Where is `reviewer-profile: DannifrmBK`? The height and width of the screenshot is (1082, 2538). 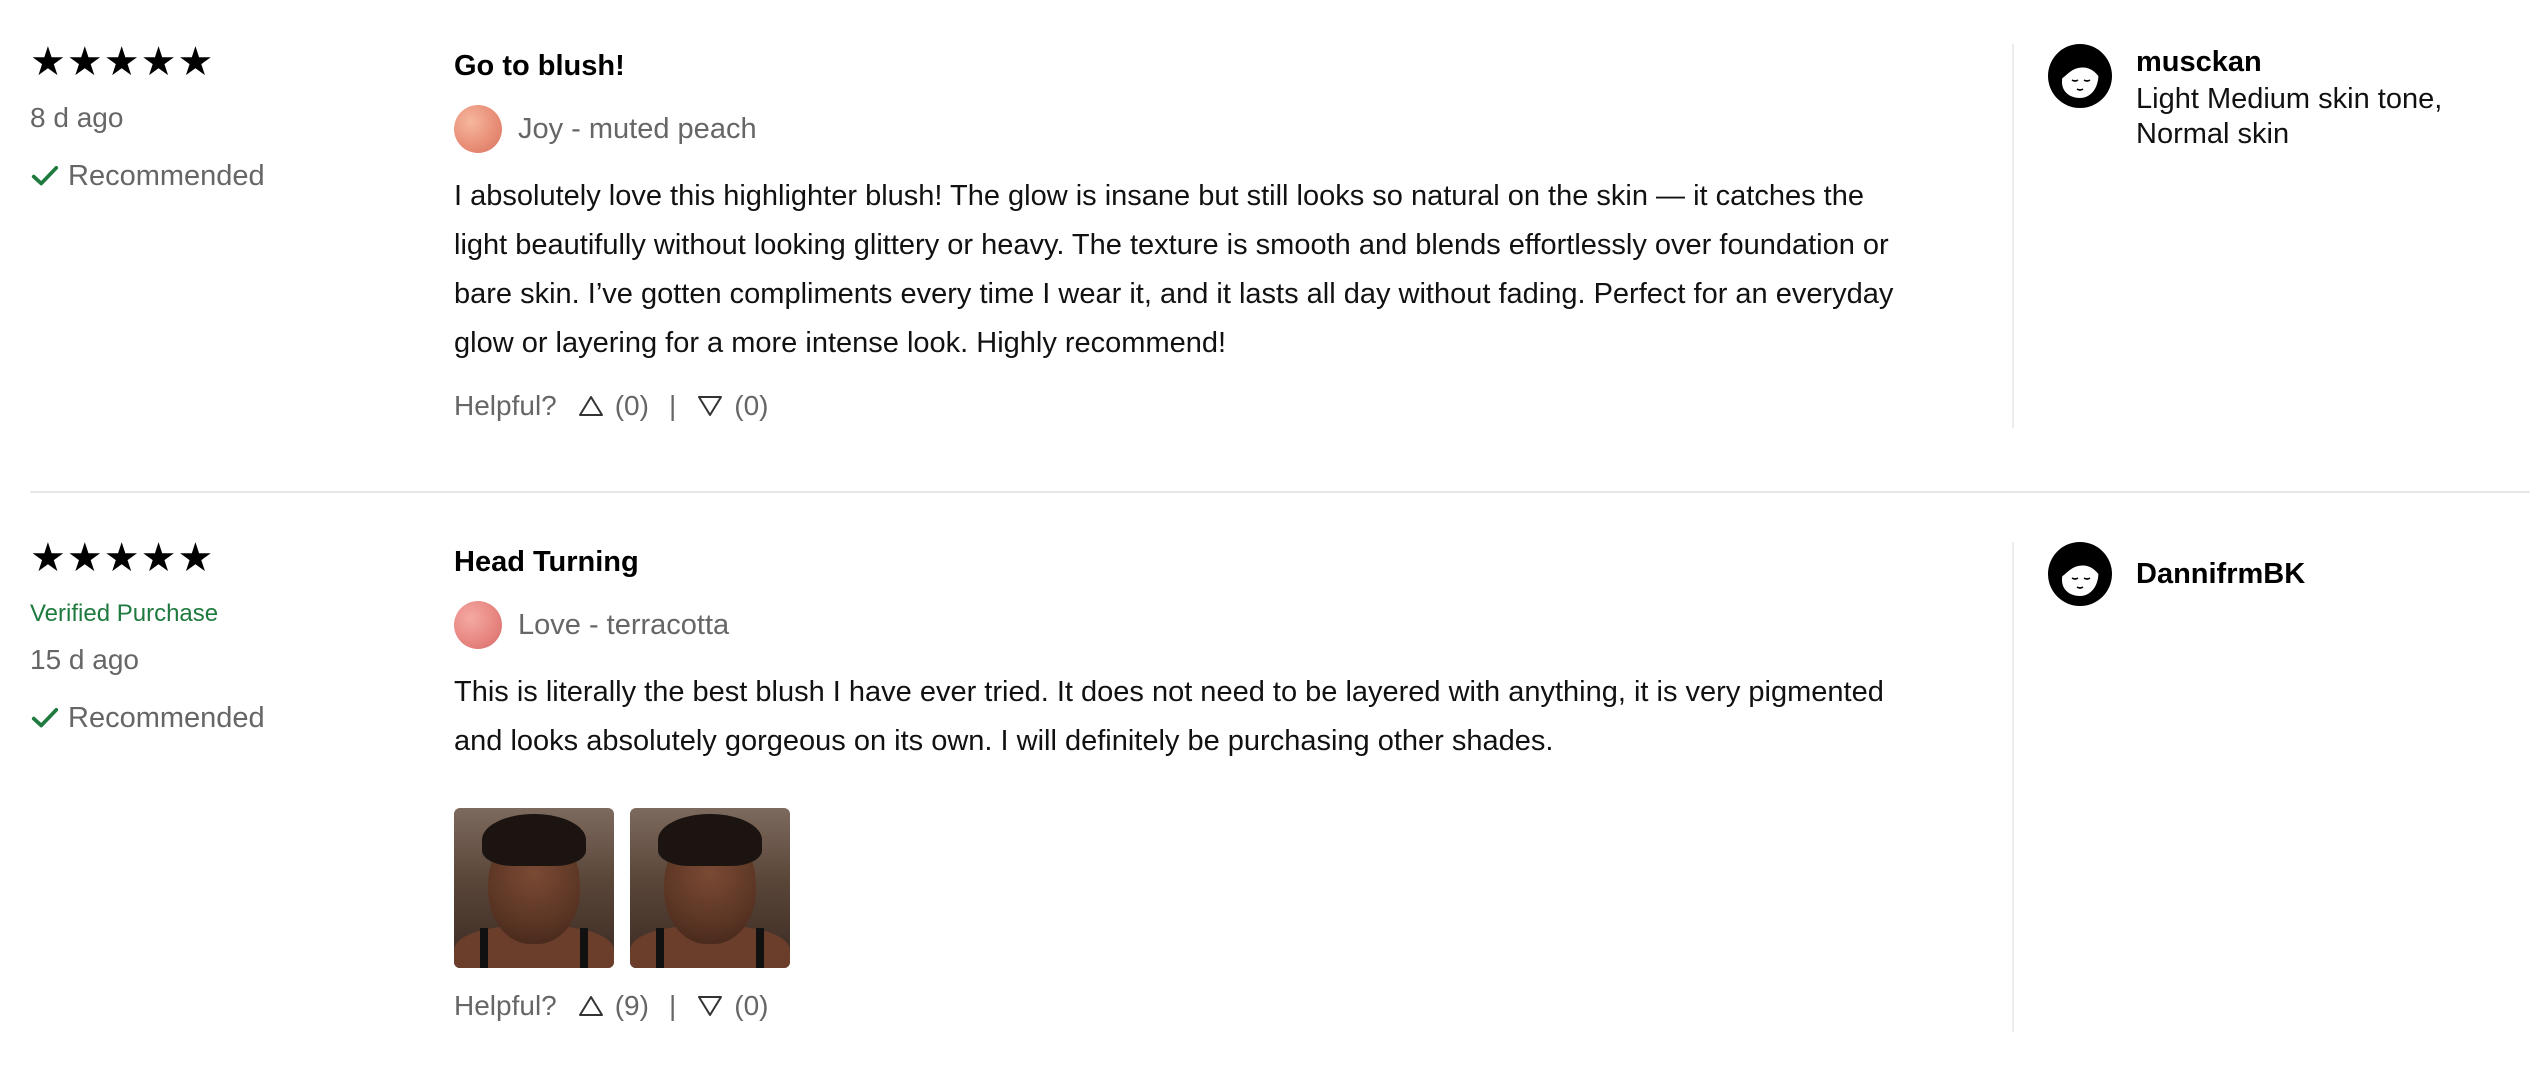
reviewer-profile: DannifrmBK is located at coordinates (2278, 574).